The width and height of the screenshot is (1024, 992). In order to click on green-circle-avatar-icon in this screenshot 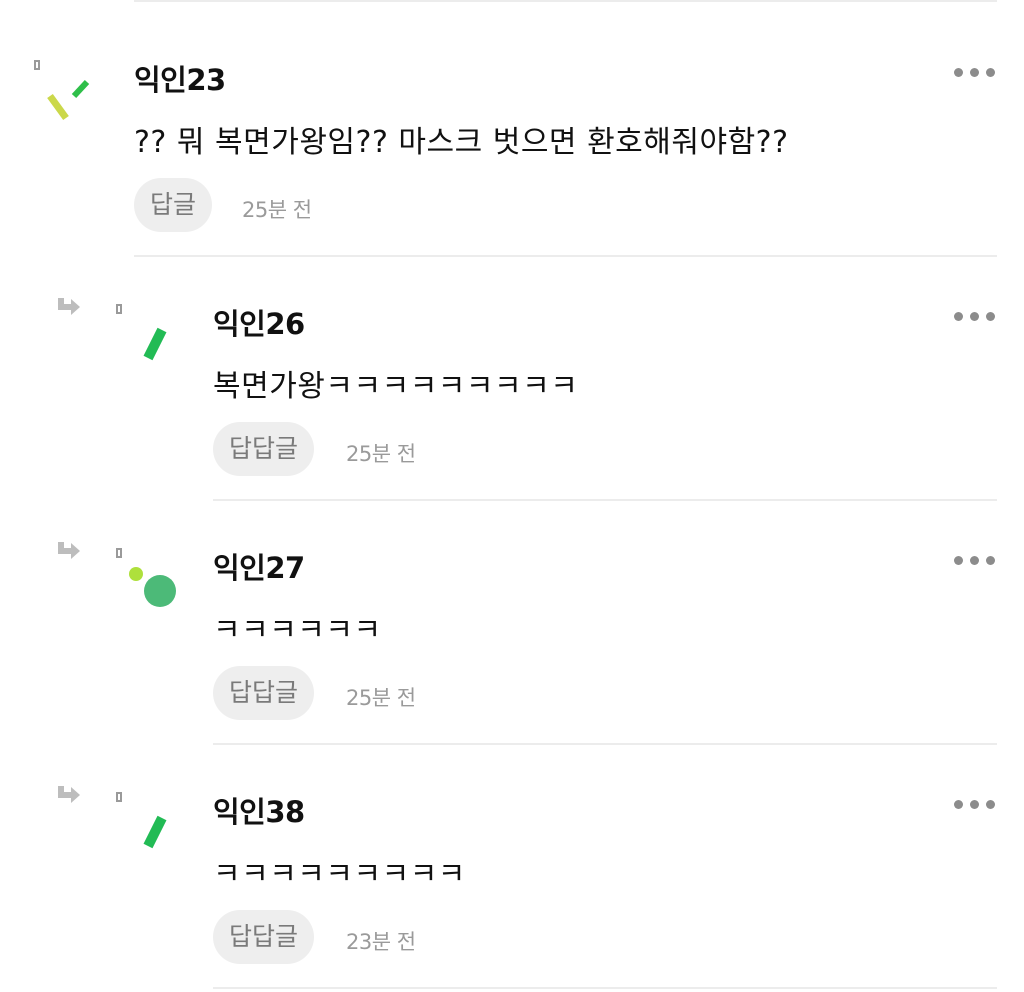, I will do `click(152, 587)`.